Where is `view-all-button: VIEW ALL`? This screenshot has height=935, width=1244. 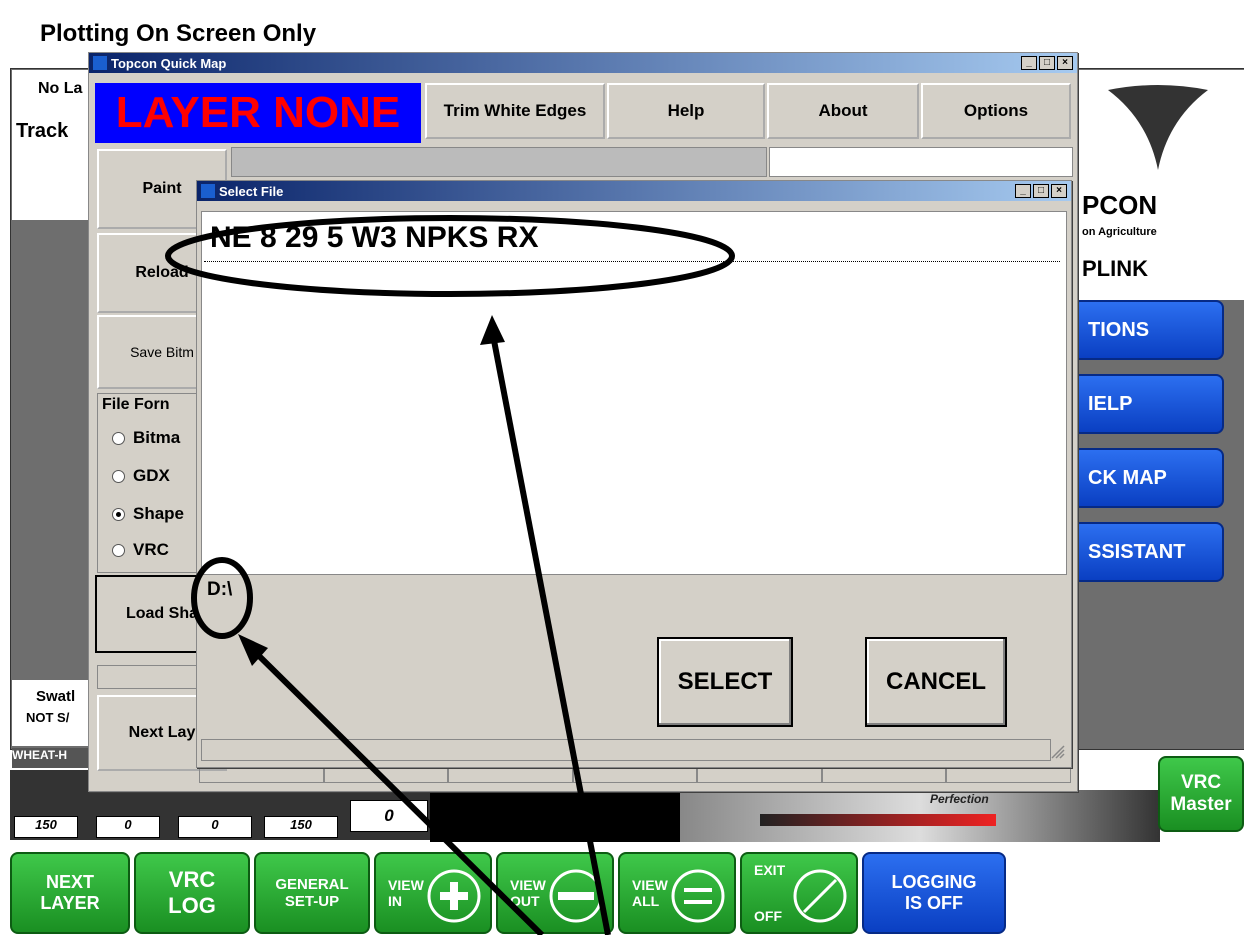
view-all-button: VIEW ALL is located at coordinates (677, 893).